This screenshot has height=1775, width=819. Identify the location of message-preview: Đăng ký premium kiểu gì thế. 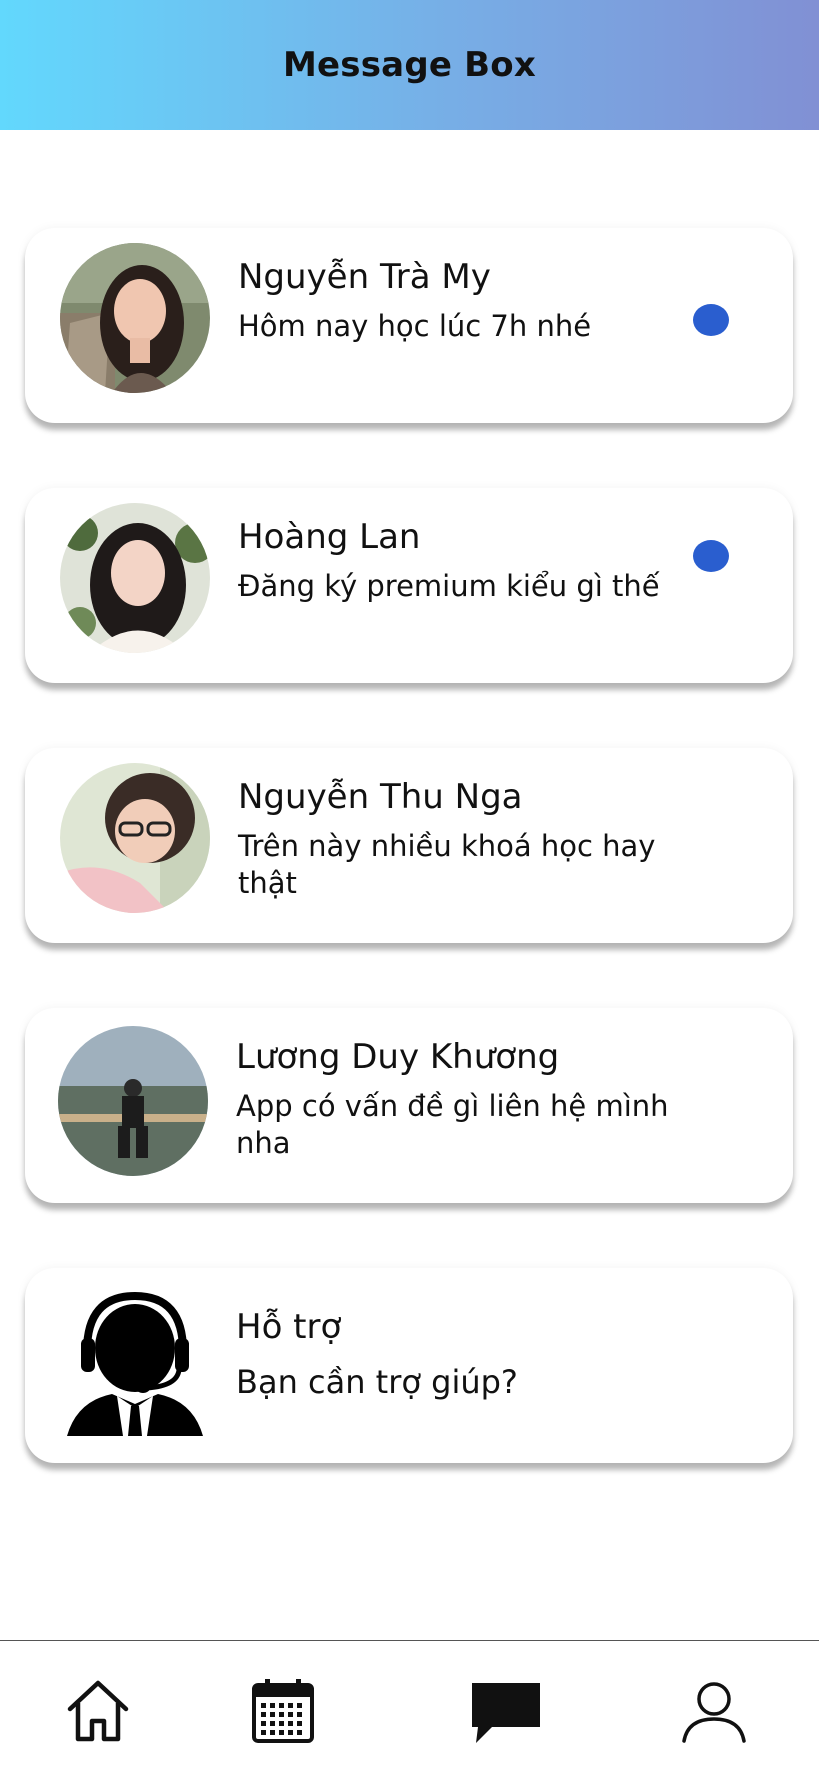
(449, 586).